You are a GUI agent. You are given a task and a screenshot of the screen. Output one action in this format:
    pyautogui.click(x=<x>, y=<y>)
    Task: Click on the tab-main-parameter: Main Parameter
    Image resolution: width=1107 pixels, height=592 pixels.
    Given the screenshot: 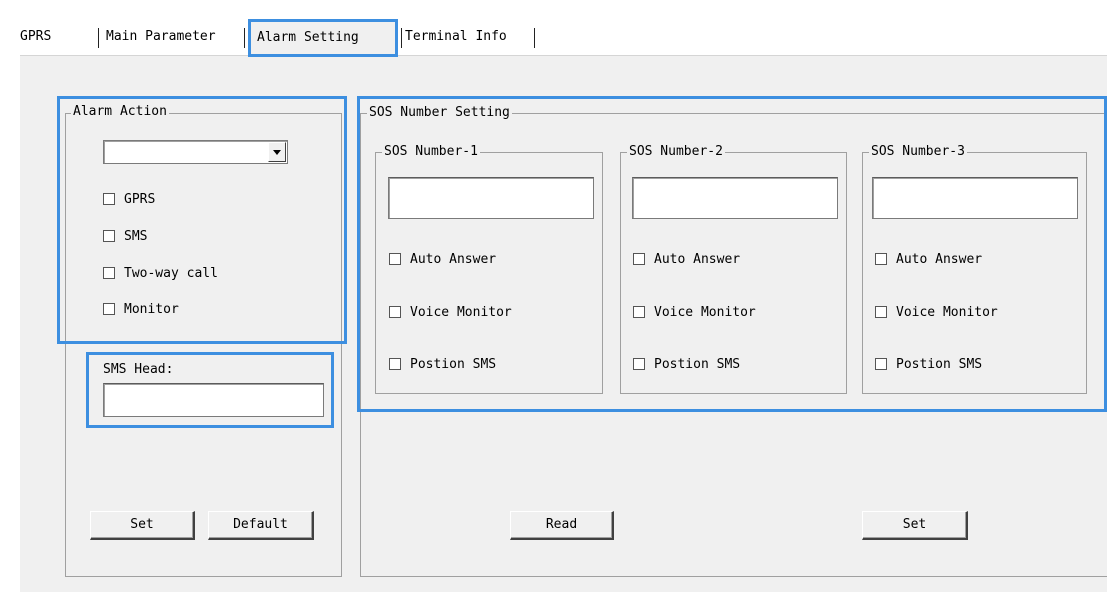 What is the action you would take?
    pyautogui.click(x=161, y=37)
    